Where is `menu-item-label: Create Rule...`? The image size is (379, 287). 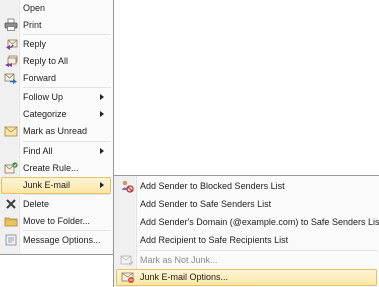
menu-item-label: Create Rule... is located at coordinates (51, 168).